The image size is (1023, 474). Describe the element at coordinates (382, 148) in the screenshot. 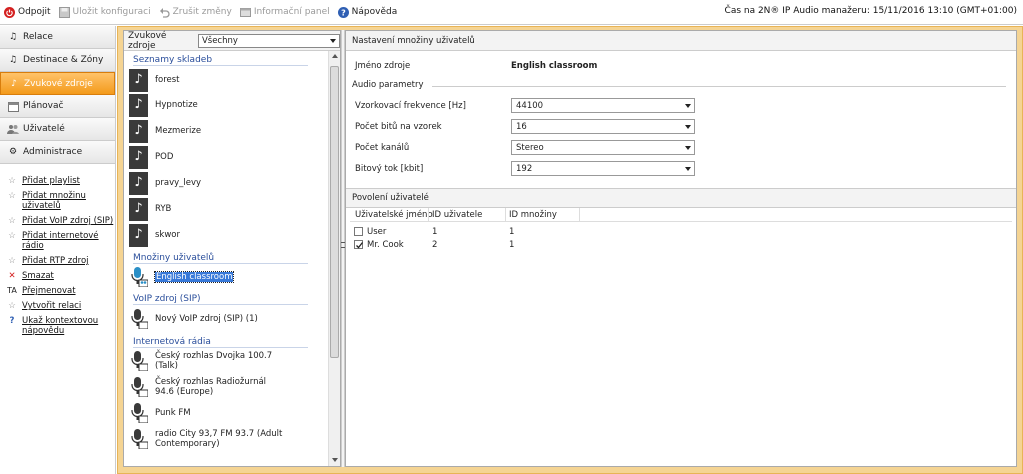

I see `channels-label: Počet kanálů` at that location.